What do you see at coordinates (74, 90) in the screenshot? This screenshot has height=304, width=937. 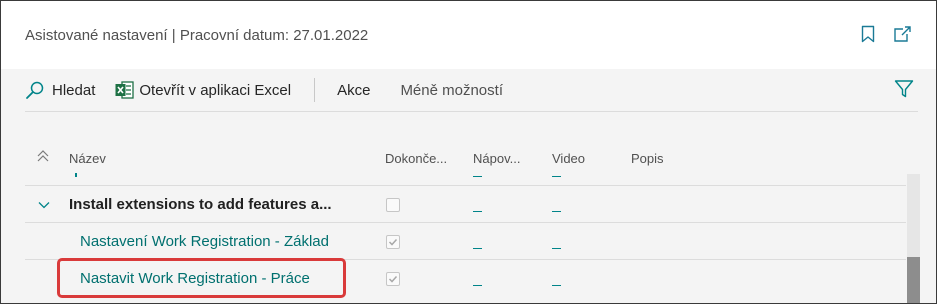 I see `search-label: Hledat` at bounding box center [74, 90].